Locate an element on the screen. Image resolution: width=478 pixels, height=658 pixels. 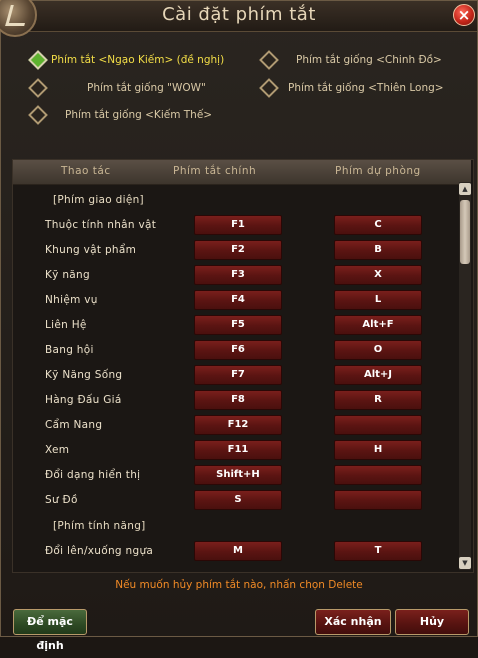
preset-option-ngao-kiem: Phím tắt <Ngạo Kiếm> (đề nghị) is located at coordinates (126, 60).